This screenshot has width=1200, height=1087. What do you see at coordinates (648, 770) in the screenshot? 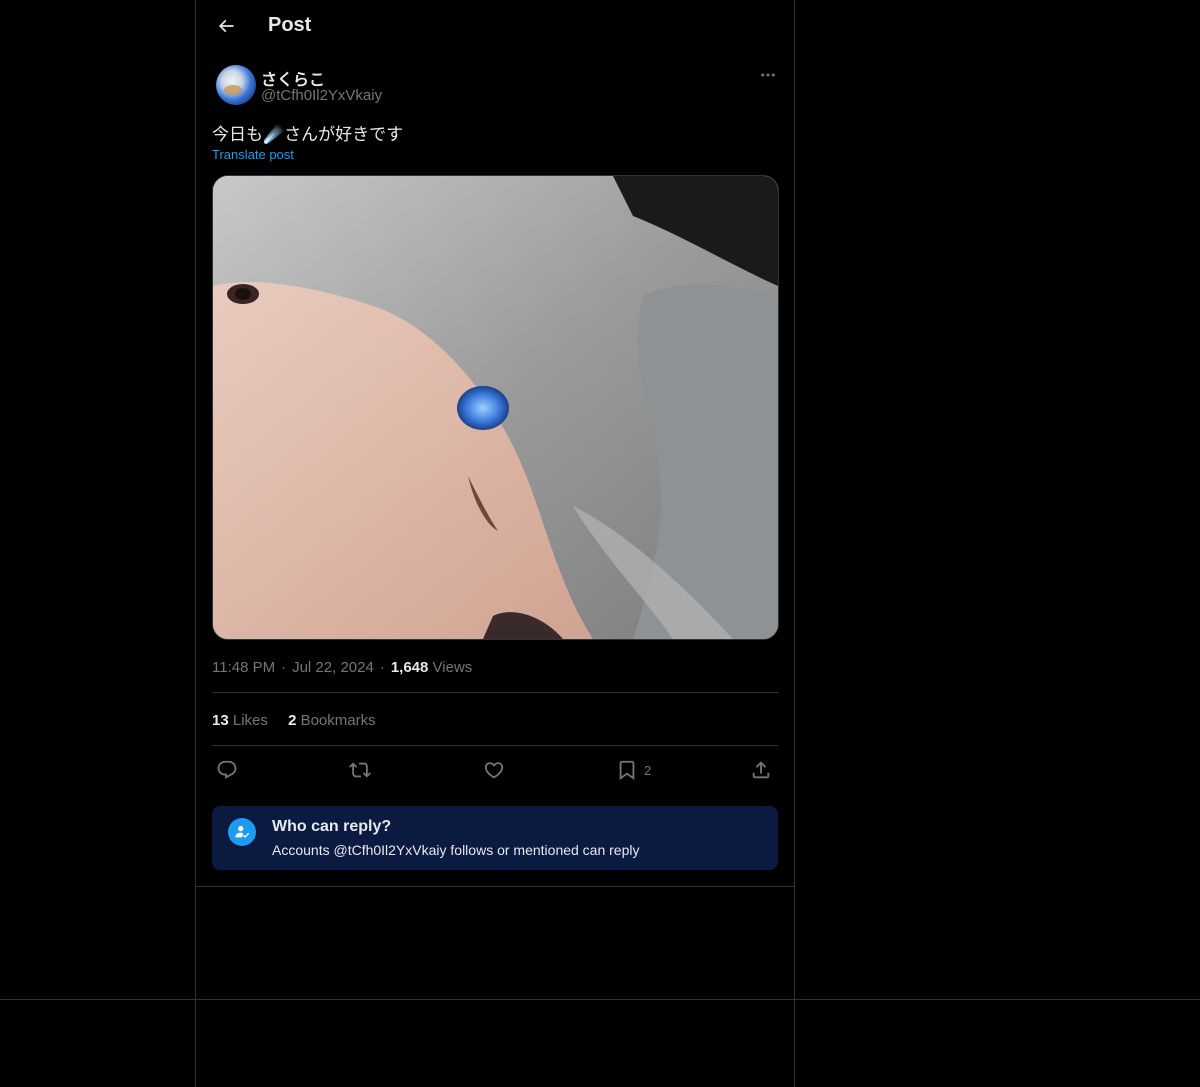
I see `bookmark-count: 2` at bounding box center [648, 770].